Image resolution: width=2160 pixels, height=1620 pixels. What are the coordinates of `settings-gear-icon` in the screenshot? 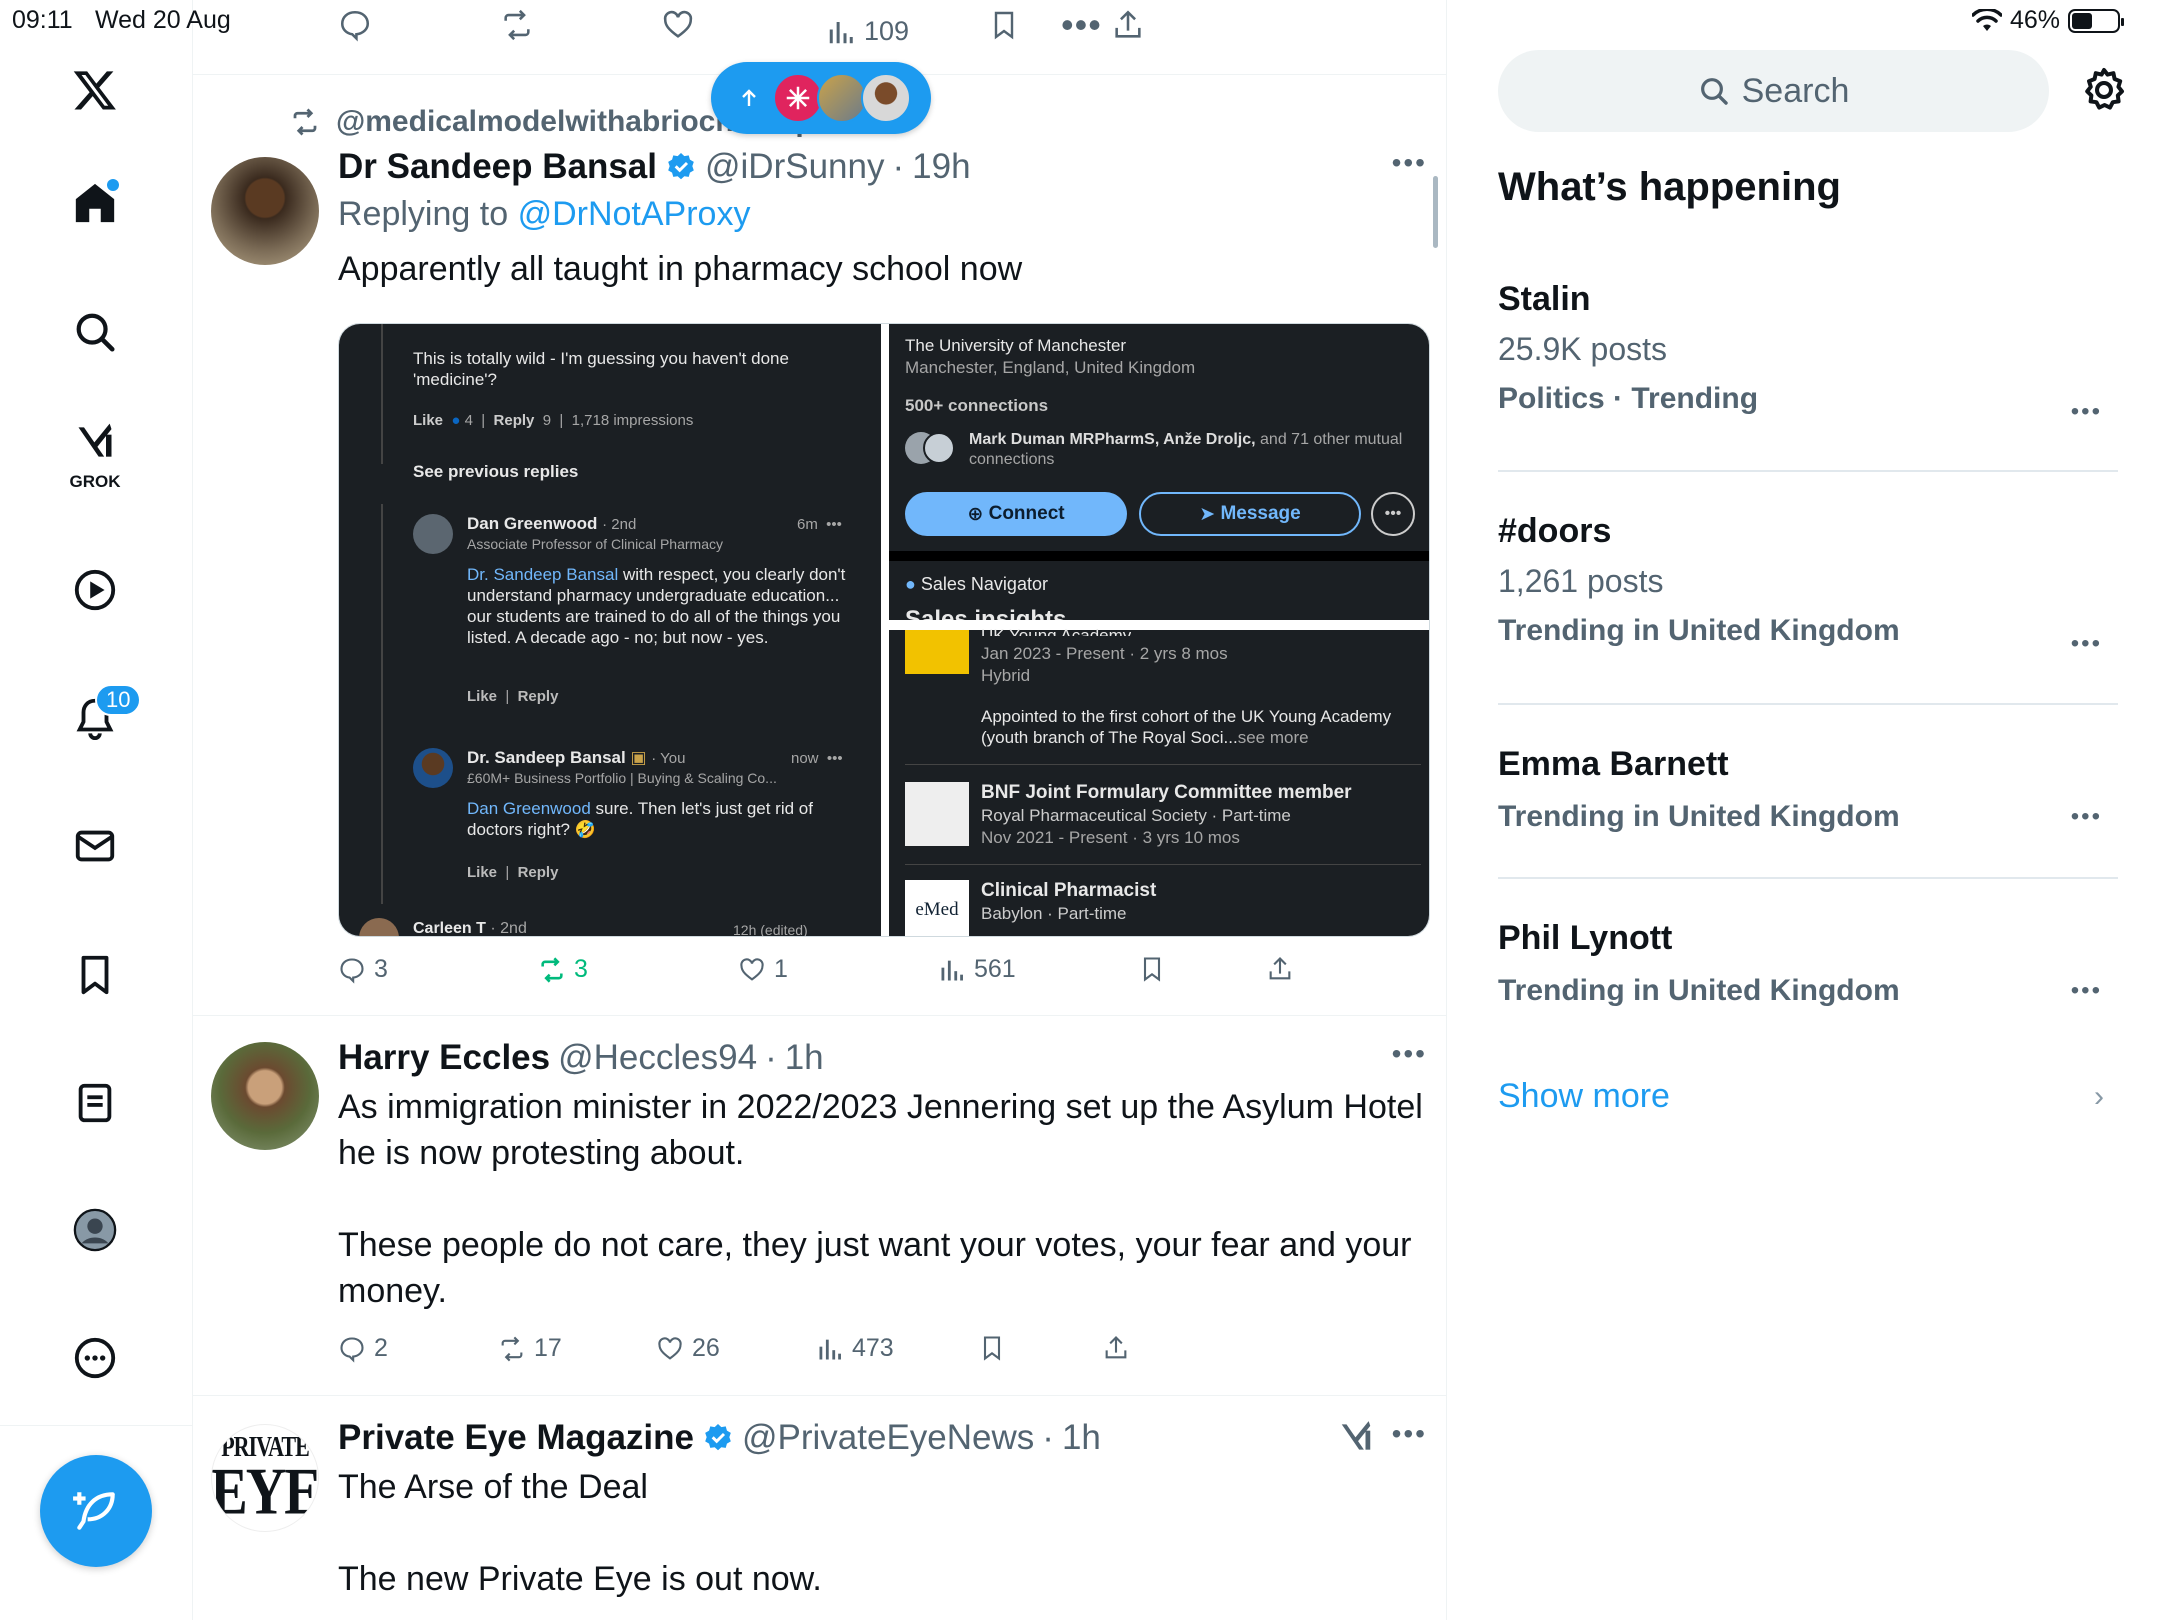 It's located at (2104, 90).